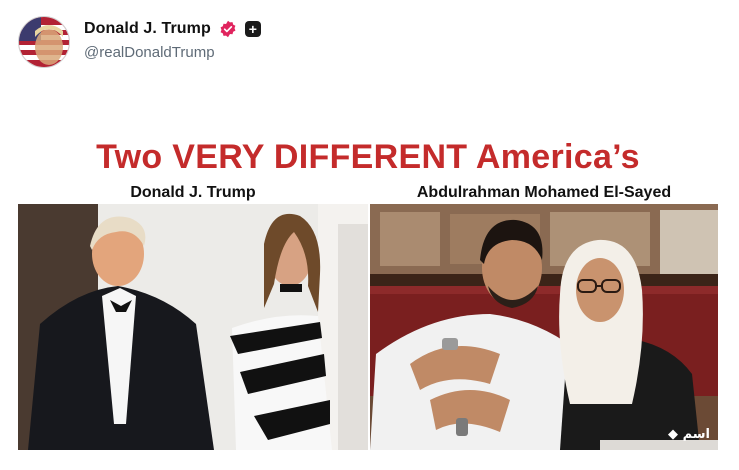 The width and height of the screenshot is (739, 470). I want to click on avatar, so click(44, 42).